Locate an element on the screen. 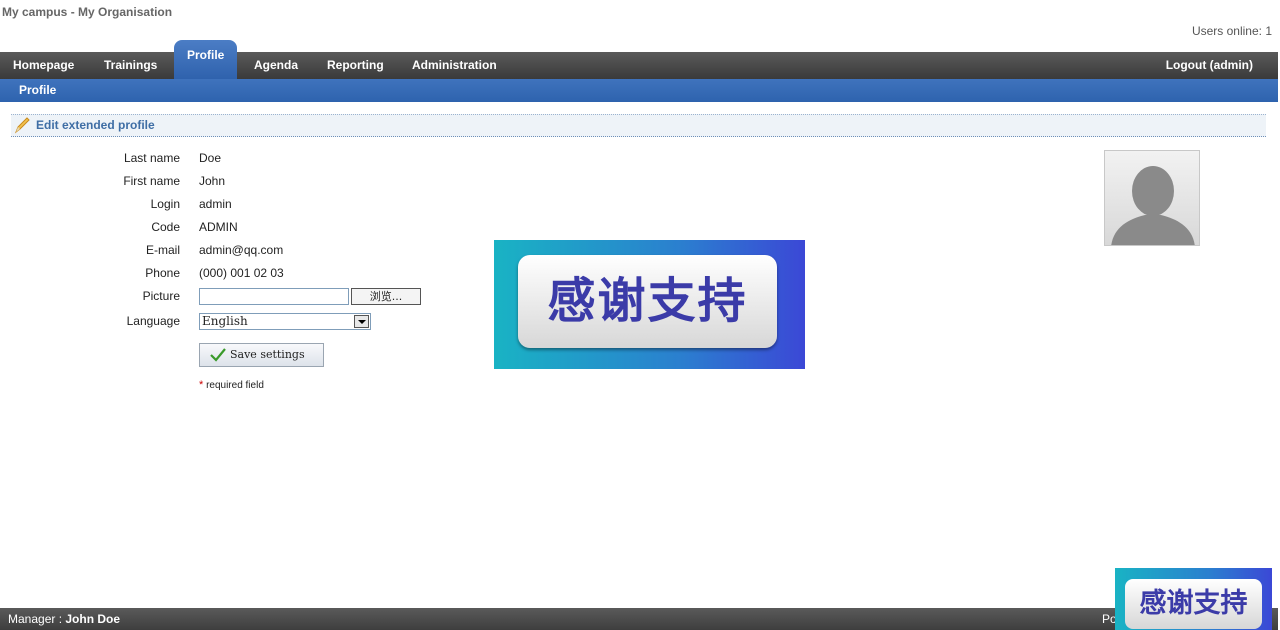  label-phone: Phone is located at coordinates (162, 273).